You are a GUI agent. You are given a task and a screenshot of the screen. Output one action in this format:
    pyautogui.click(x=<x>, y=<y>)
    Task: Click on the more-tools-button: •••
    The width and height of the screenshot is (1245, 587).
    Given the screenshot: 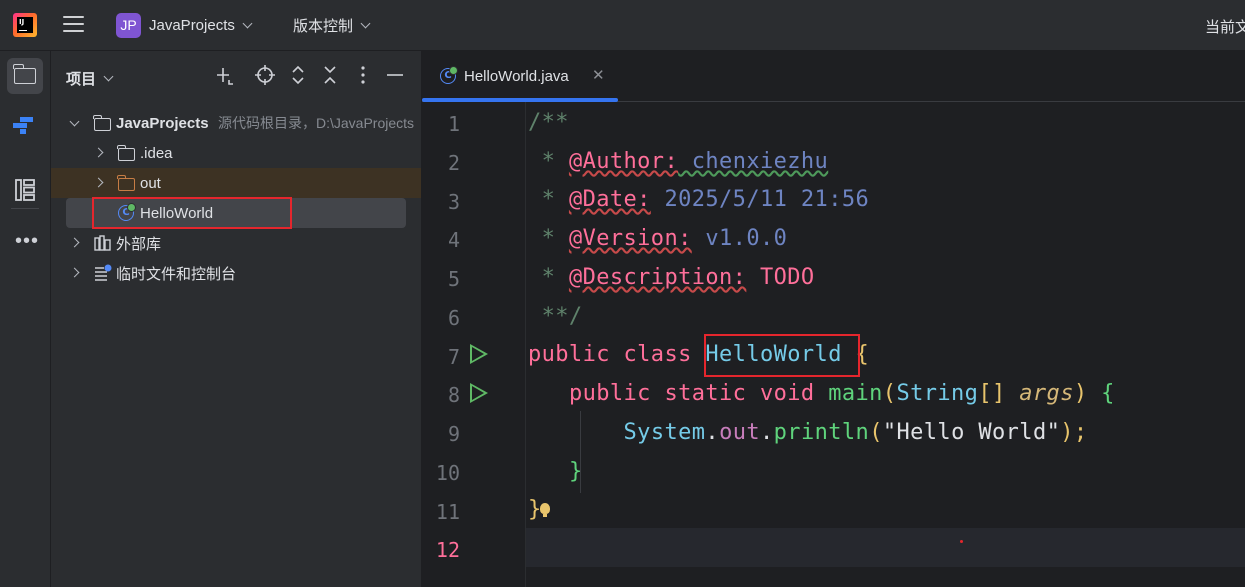 What is the action you would take?
    pyautogui.click(x=25, y=241)
    